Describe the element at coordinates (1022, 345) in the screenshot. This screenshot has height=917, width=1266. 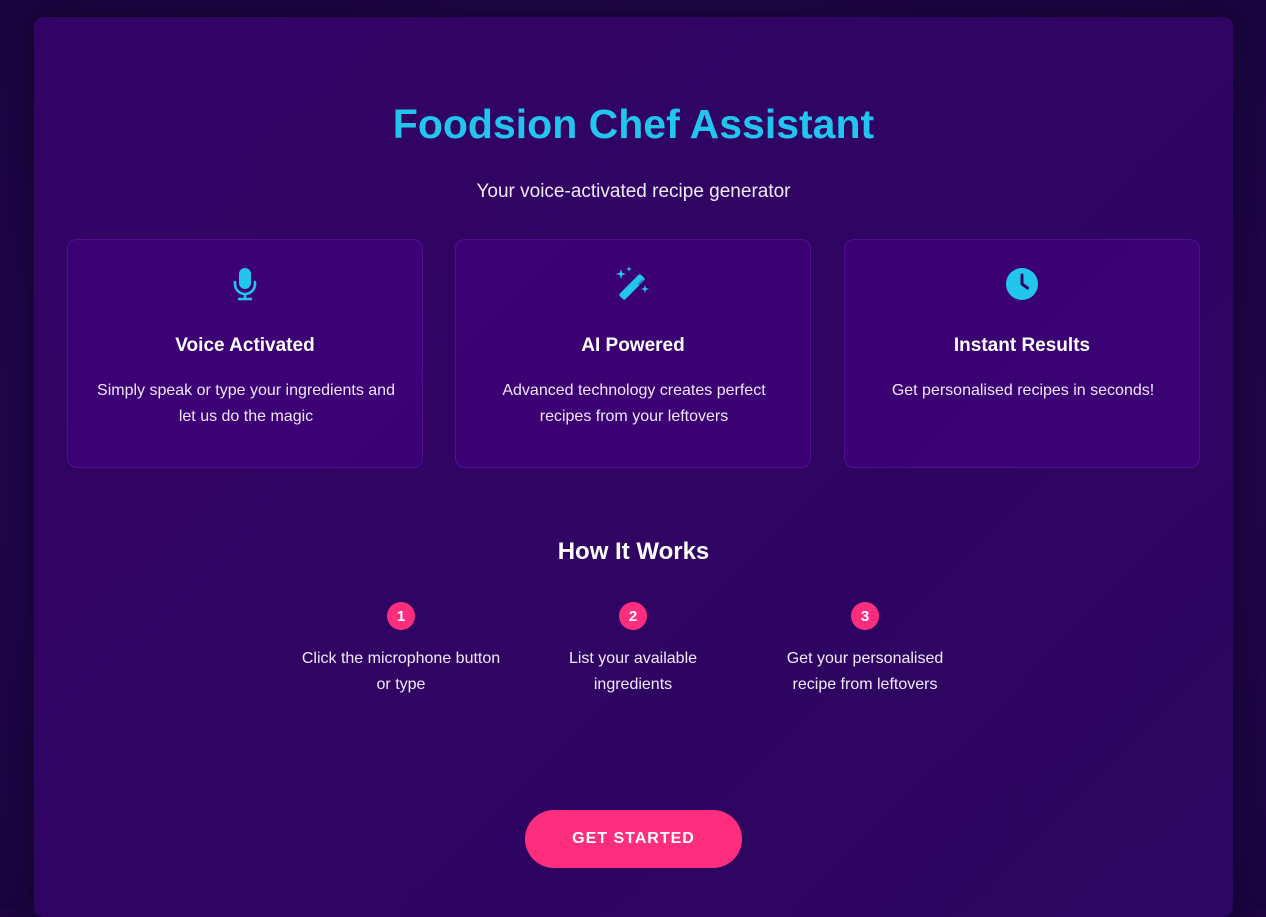
I see `feature-title: Instant Results` at that location.